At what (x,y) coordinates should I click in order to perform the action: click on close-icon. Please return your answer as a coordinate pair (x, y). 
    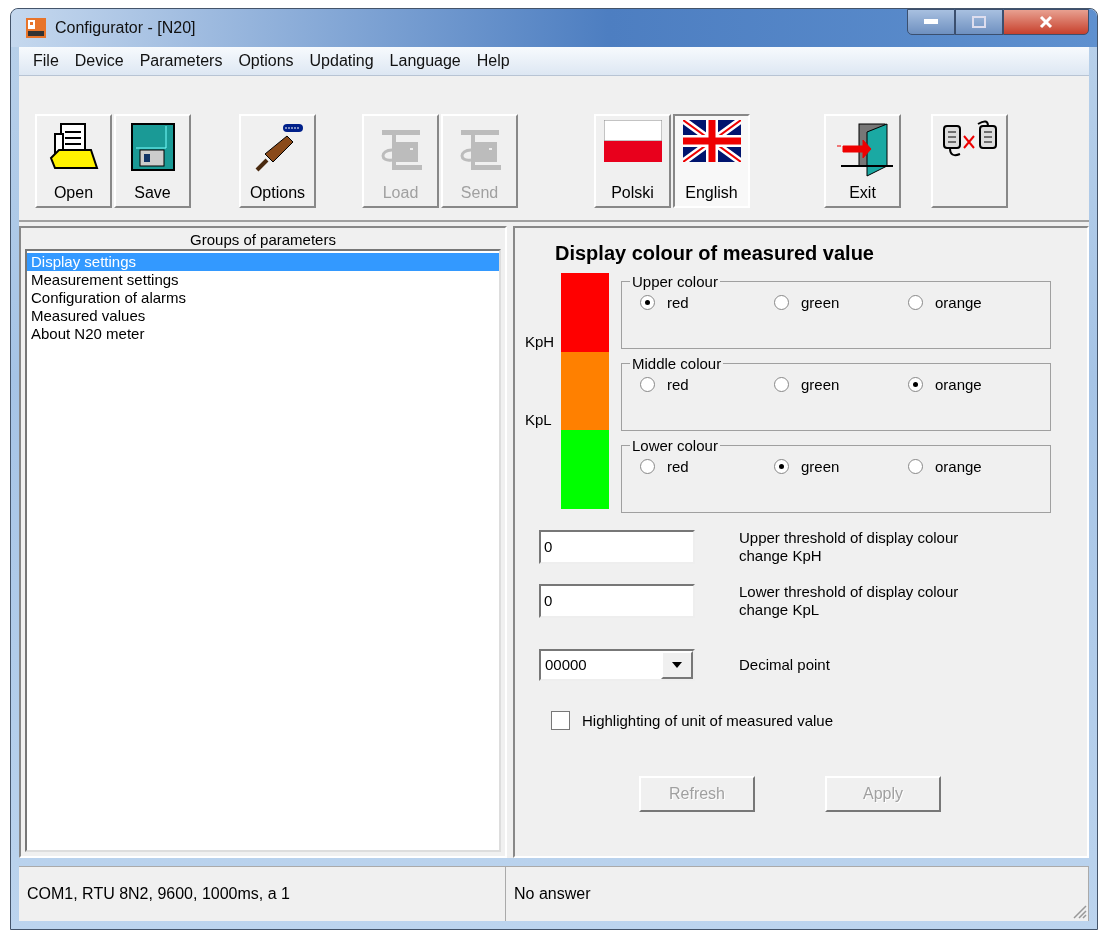
    Looking at the image, I should click on (1046, 22).